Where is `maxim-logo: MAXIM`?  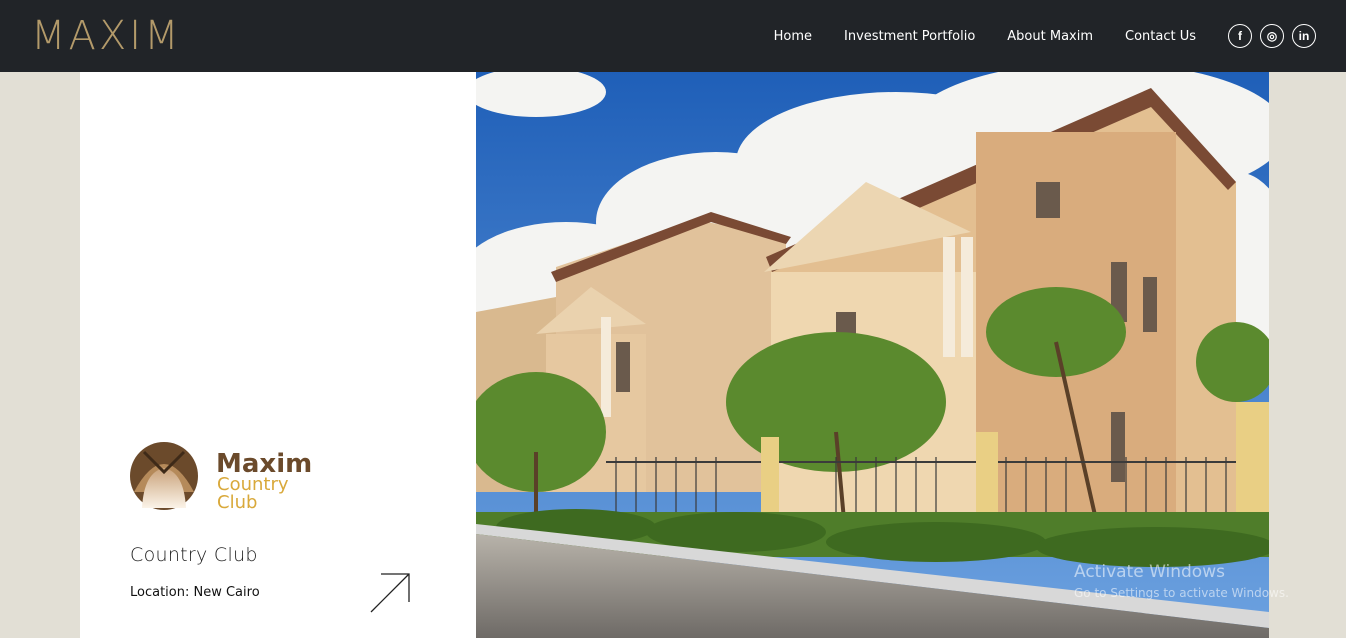
maxim-logo: MAXIM is located at coordinates (106, 36).